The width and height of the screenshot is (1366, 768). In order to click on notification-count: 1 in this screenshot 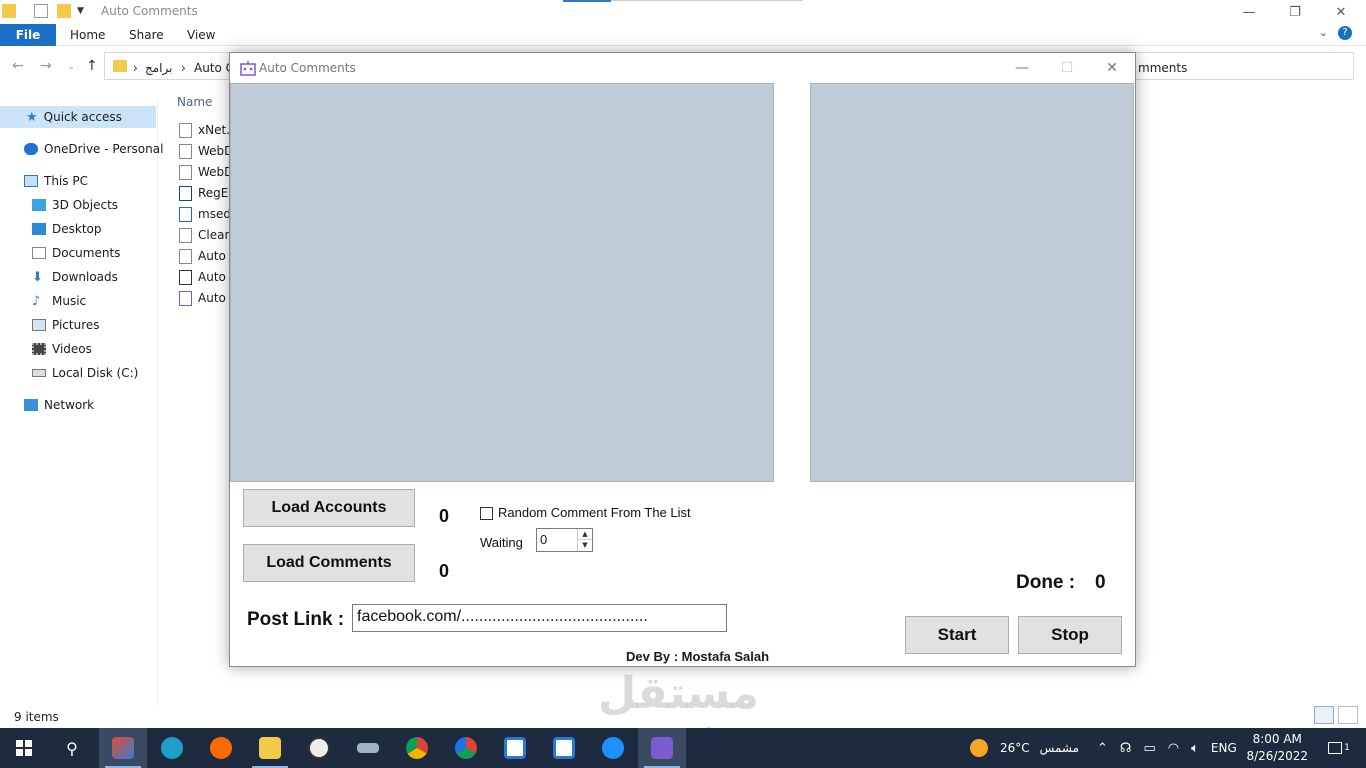, I will do `click(1347, 748)`.